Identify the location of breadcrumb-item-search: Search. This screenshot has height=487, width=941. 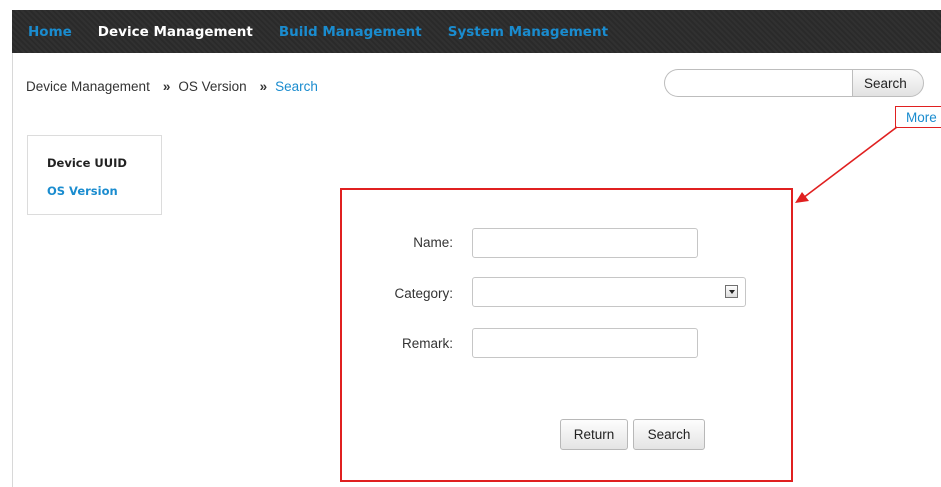
(296, 86).